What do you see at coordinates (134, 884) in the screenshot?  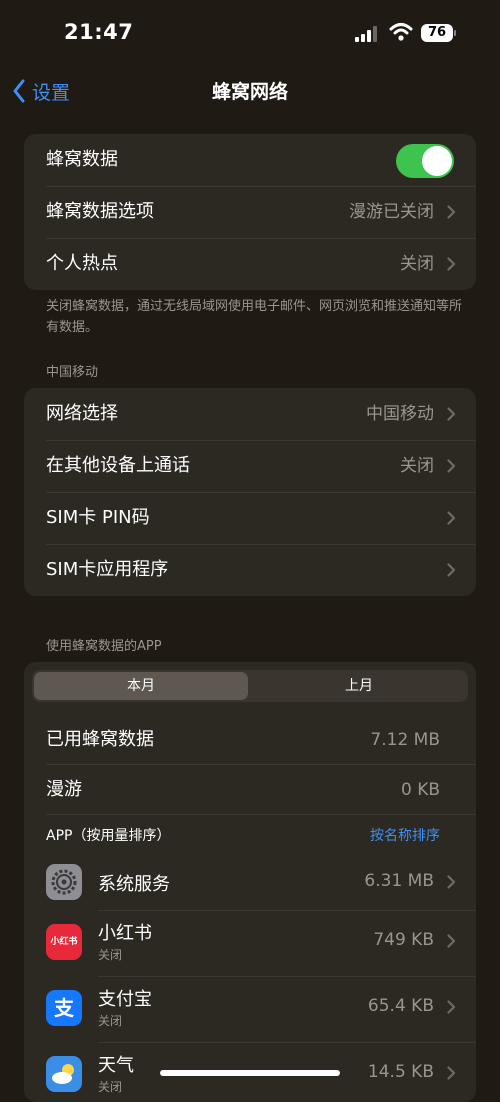 I see `app-name: 系统服务` at bounding box center [134, 884].